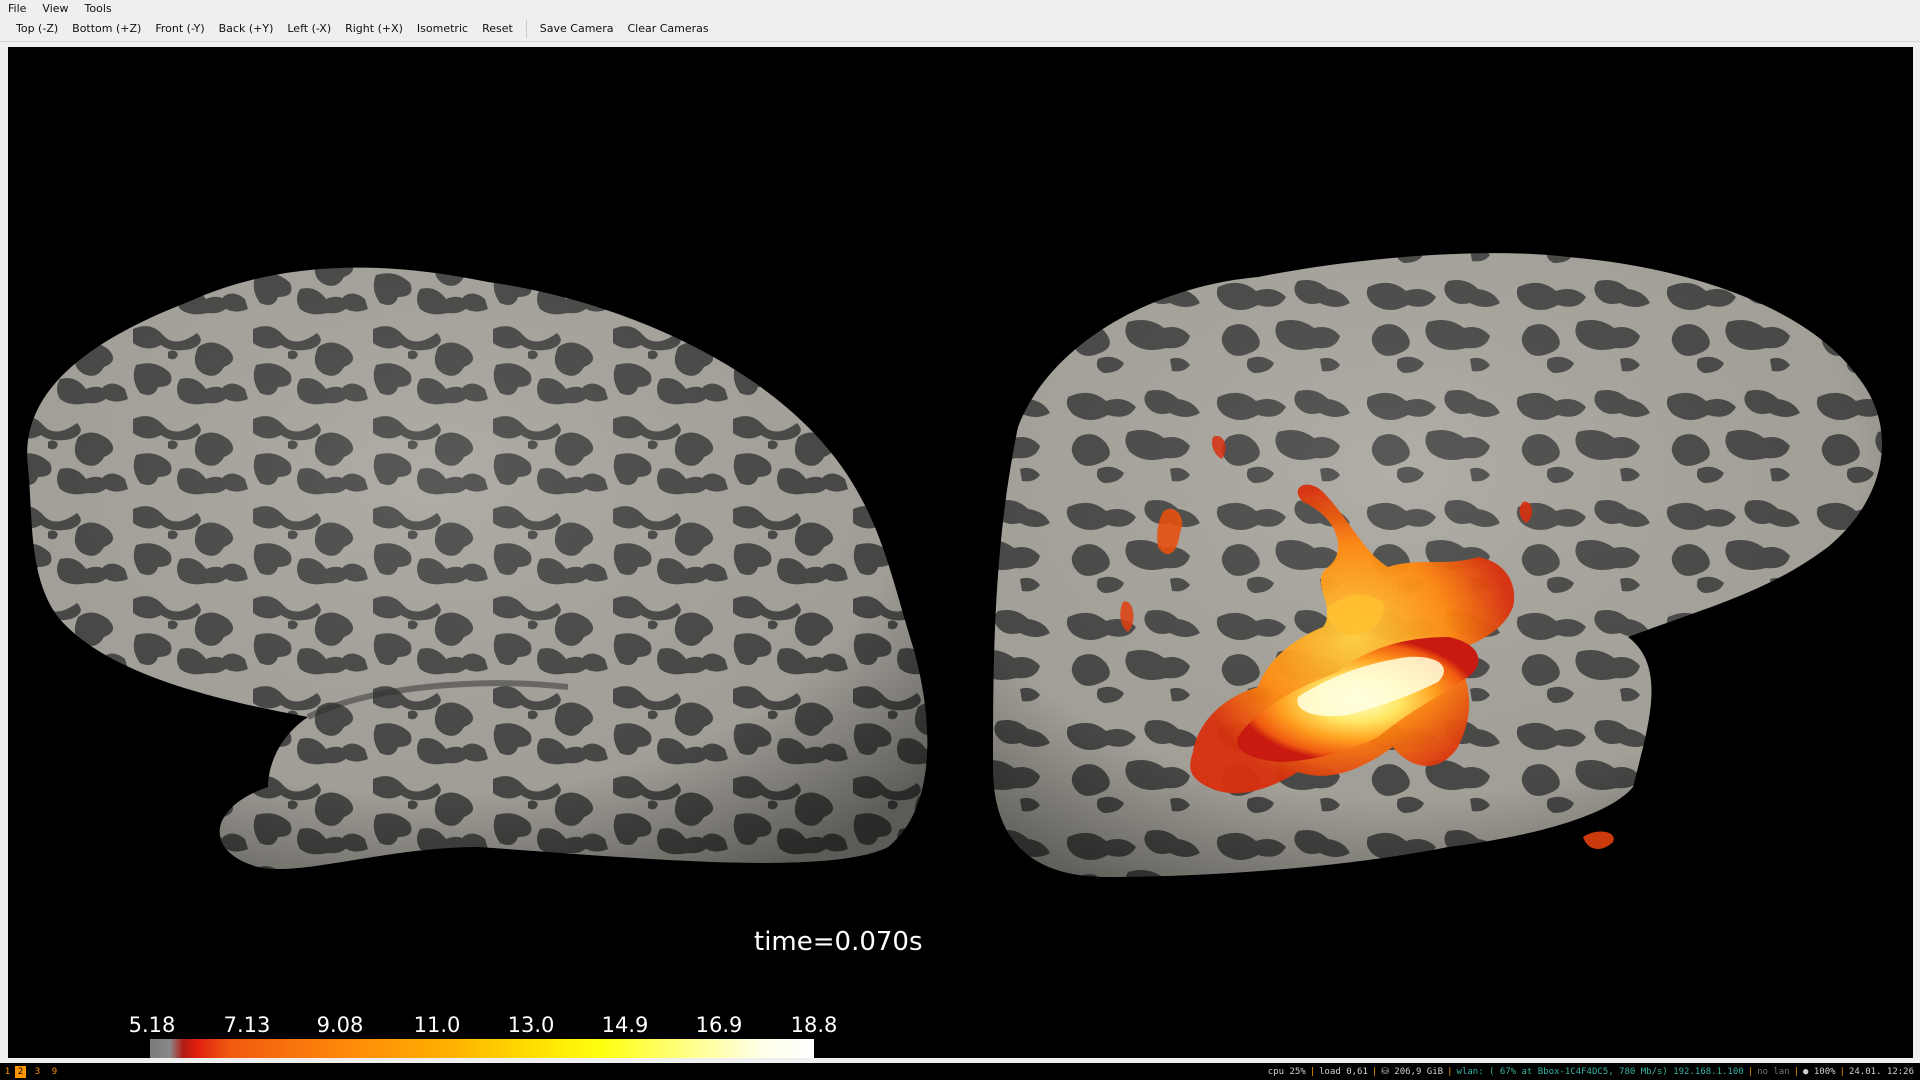  I want to click on colorbar-tick: 13.0, so click(531, 1025).